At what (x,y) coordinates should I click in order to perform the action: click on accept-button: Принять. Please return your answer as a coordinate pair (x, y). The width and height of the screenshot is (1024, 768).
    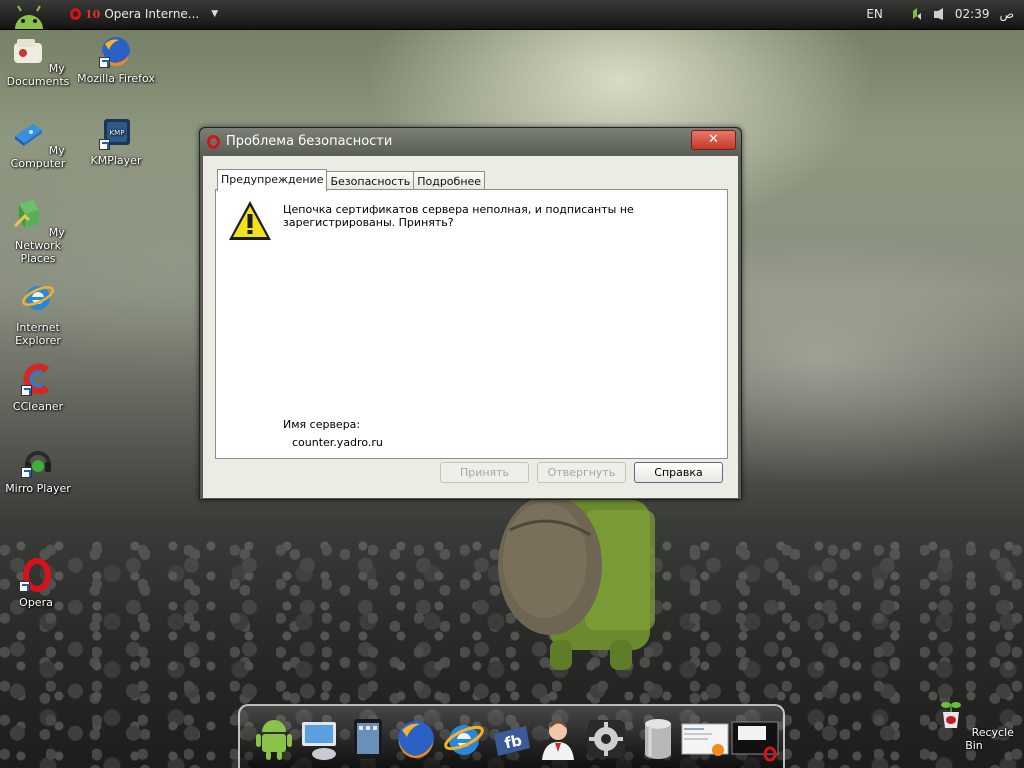
    Looking at the image, I should click on (484, 472).